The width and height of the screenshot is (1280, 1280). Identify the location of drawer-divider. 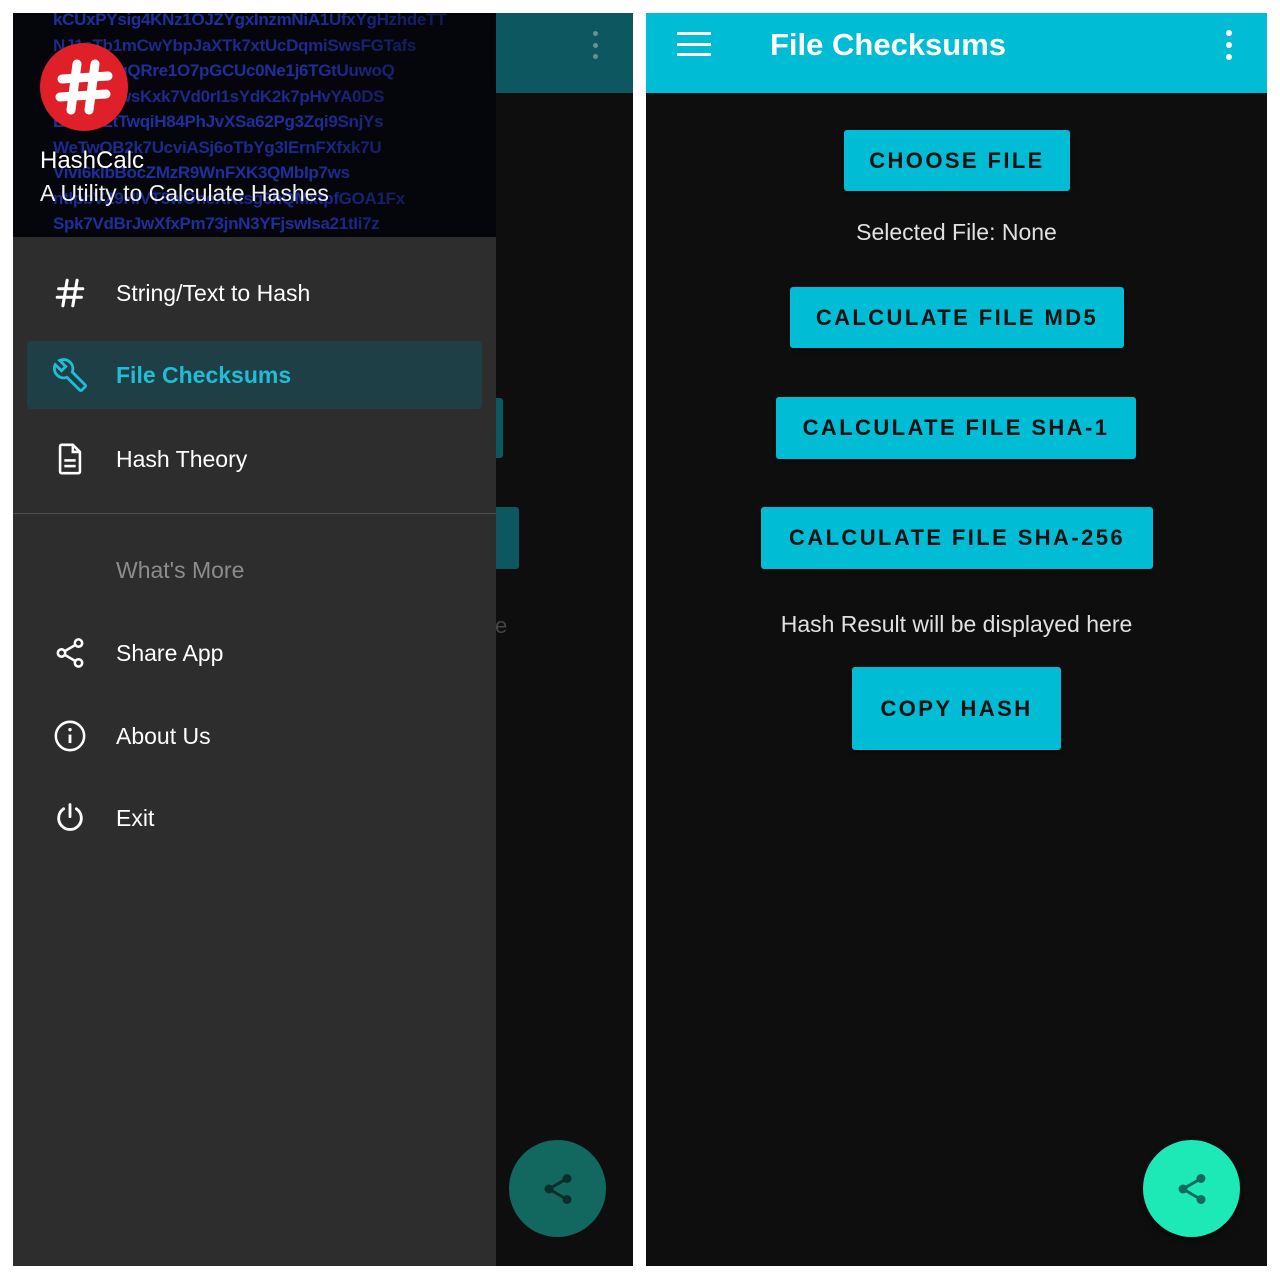
(254, 513).